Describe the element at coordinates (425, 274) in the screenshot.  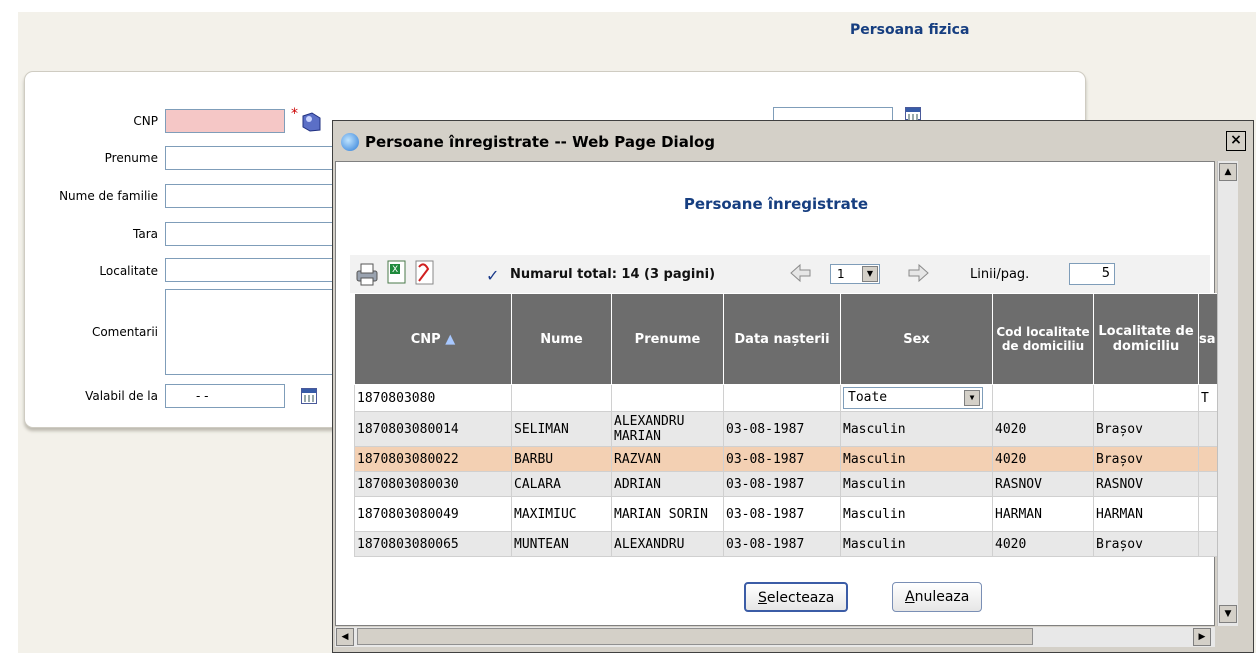
I see `pdf-icon` at that location.